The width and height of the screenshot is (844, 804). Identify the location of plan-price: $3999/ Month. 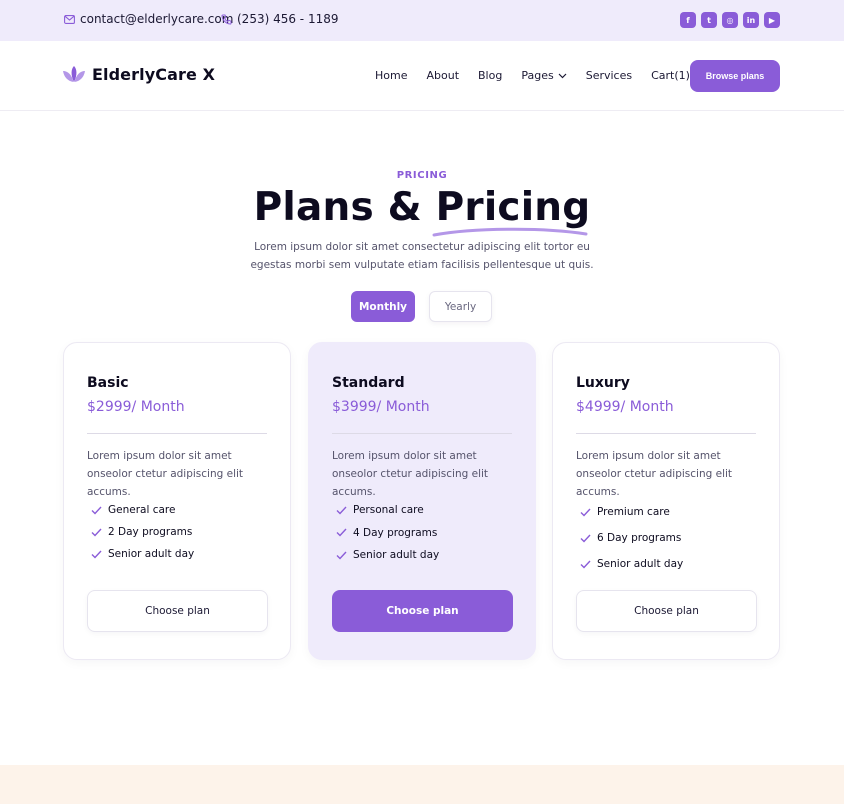
(381, 407).